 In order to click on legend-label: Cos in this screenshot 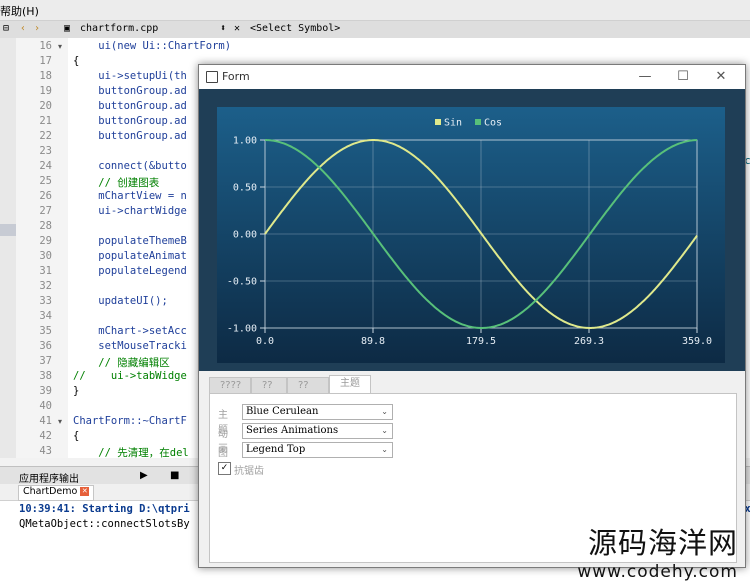, I will do `click(493, 123)`.